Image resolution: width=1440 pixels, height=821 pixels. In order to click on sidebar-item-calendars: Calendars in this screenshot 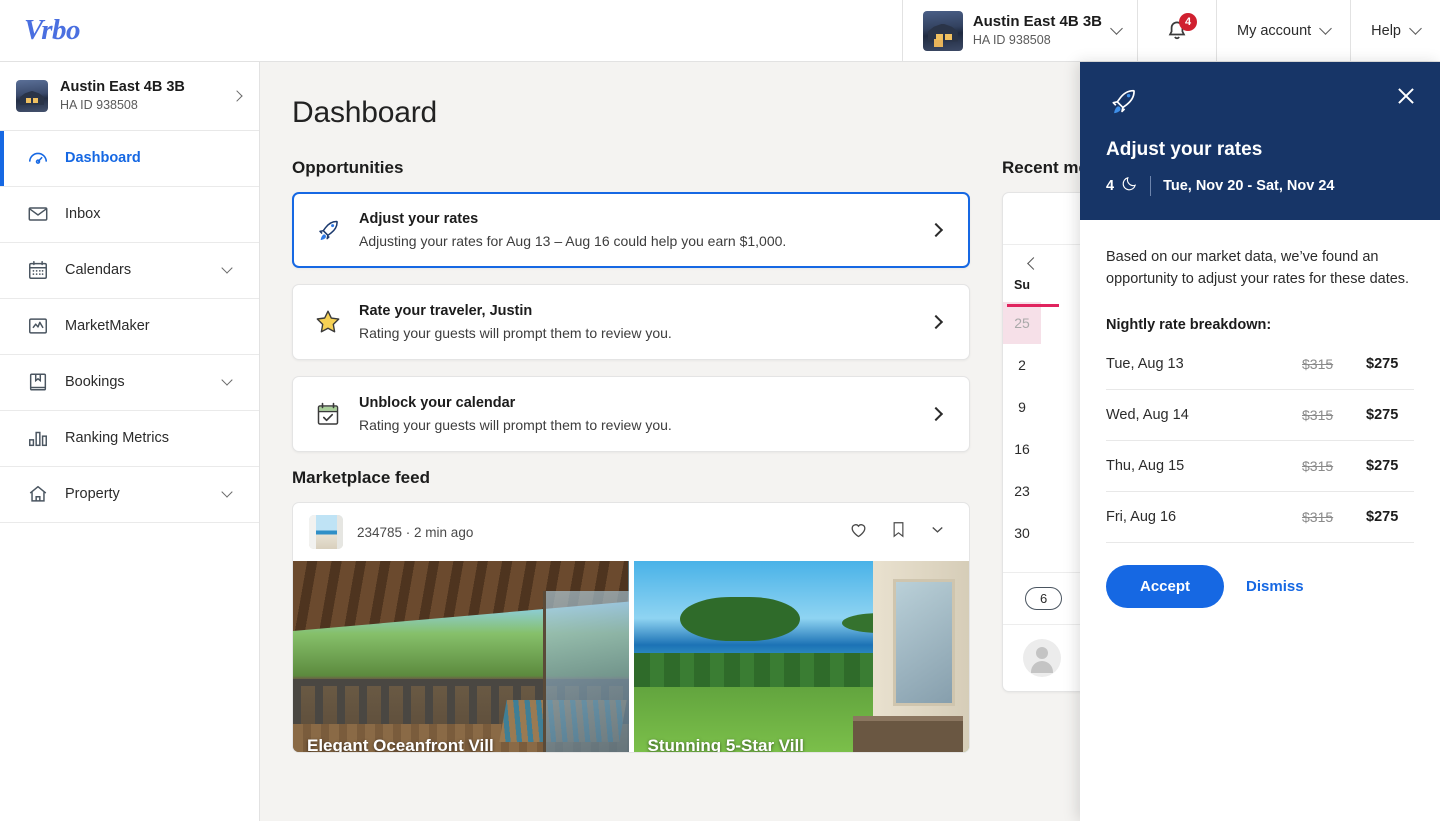, I will do `click(129, 271)`.